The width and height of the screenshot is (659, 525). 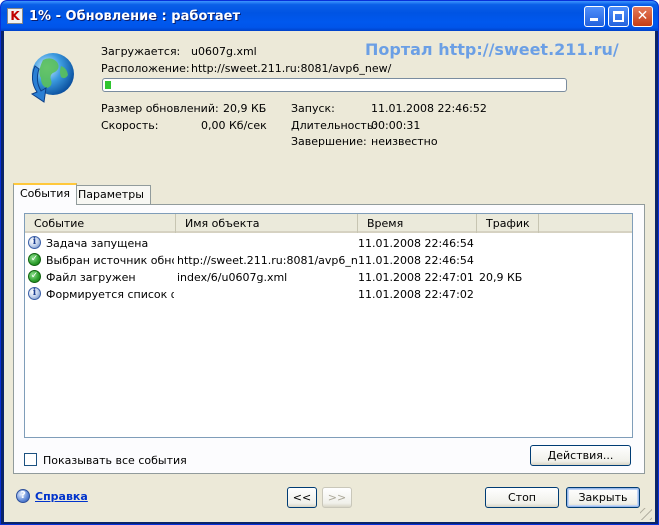 I want to click on close-icon: ✕, so click(x=642, y=16).